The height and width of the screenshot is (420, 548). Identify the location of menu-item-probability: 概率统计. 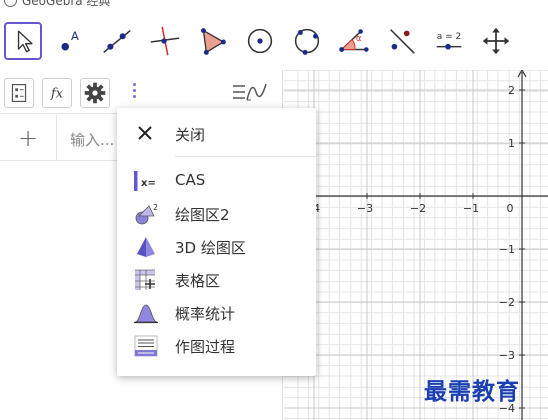
(216, 313).